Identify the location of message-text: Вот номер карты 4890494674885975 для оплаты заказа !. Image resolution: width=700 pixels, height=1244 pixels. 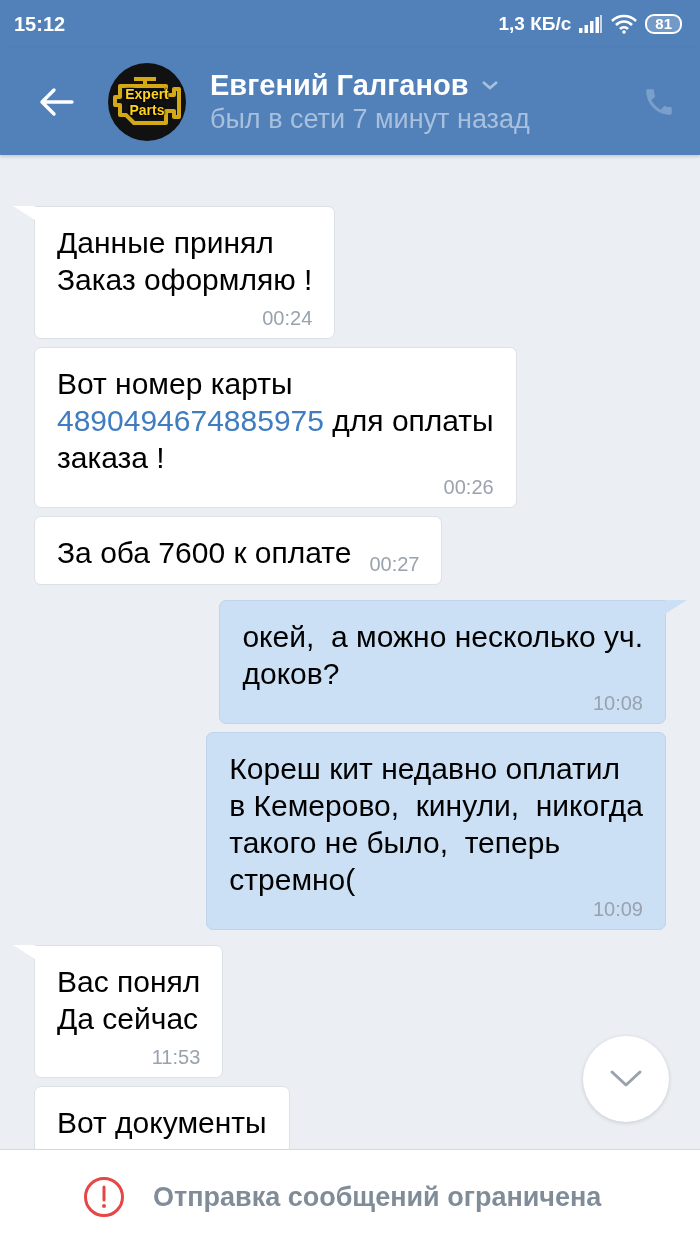
(275, 421).